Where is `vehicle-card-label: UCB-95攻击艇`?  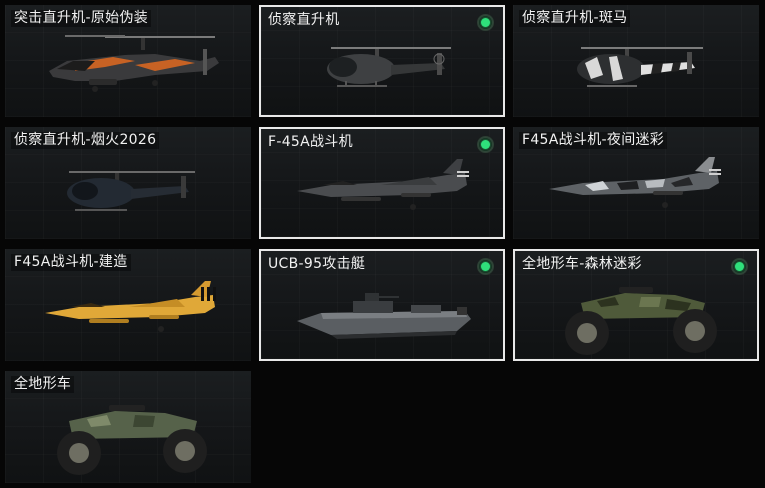
vehicle-card-label: UCB-95攻击艇 is located at coordinates (317, 264).